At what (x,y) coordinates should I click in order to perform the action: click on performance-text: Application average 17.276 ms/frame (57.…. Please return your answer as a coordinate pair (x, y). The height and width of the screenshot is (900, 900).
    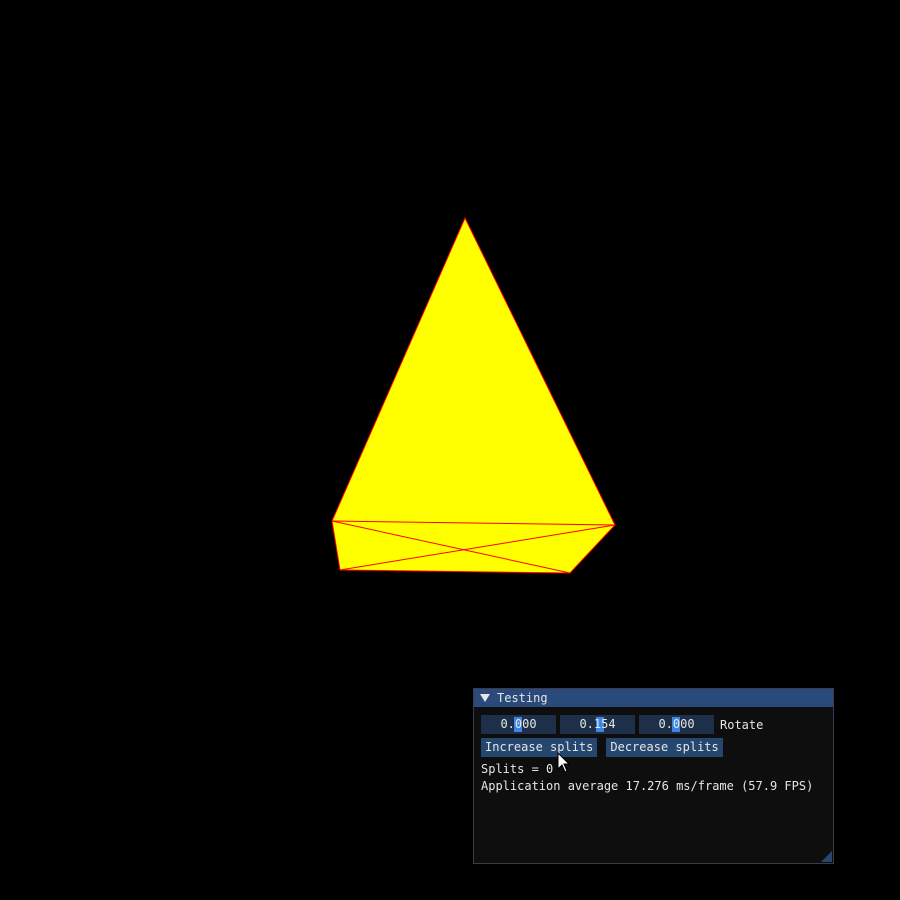
    Looking at the image, I should click on (647, 786).